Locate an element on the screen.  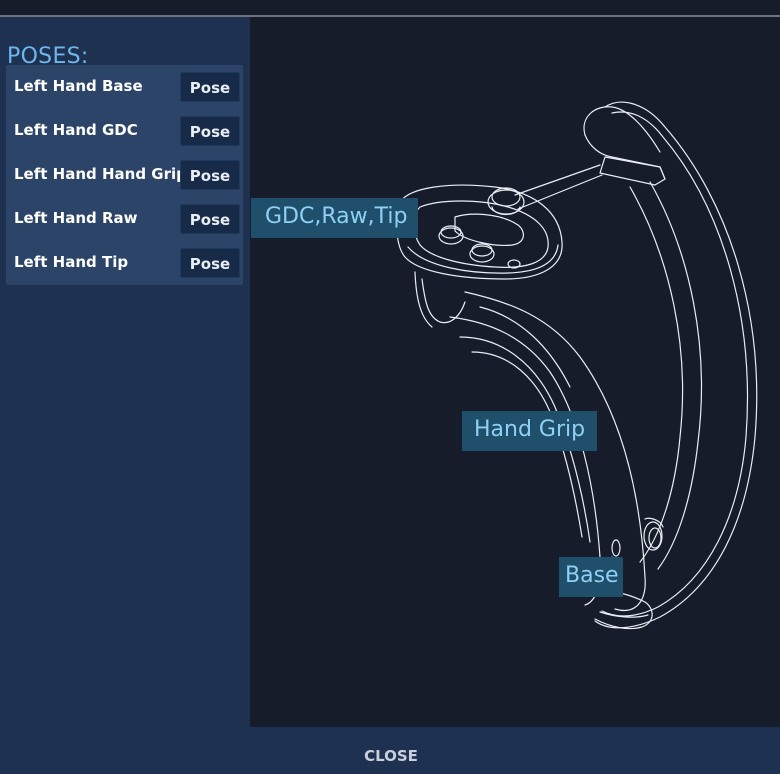
pose-label: Left Hand GDC is located at coordinates (76, 130).